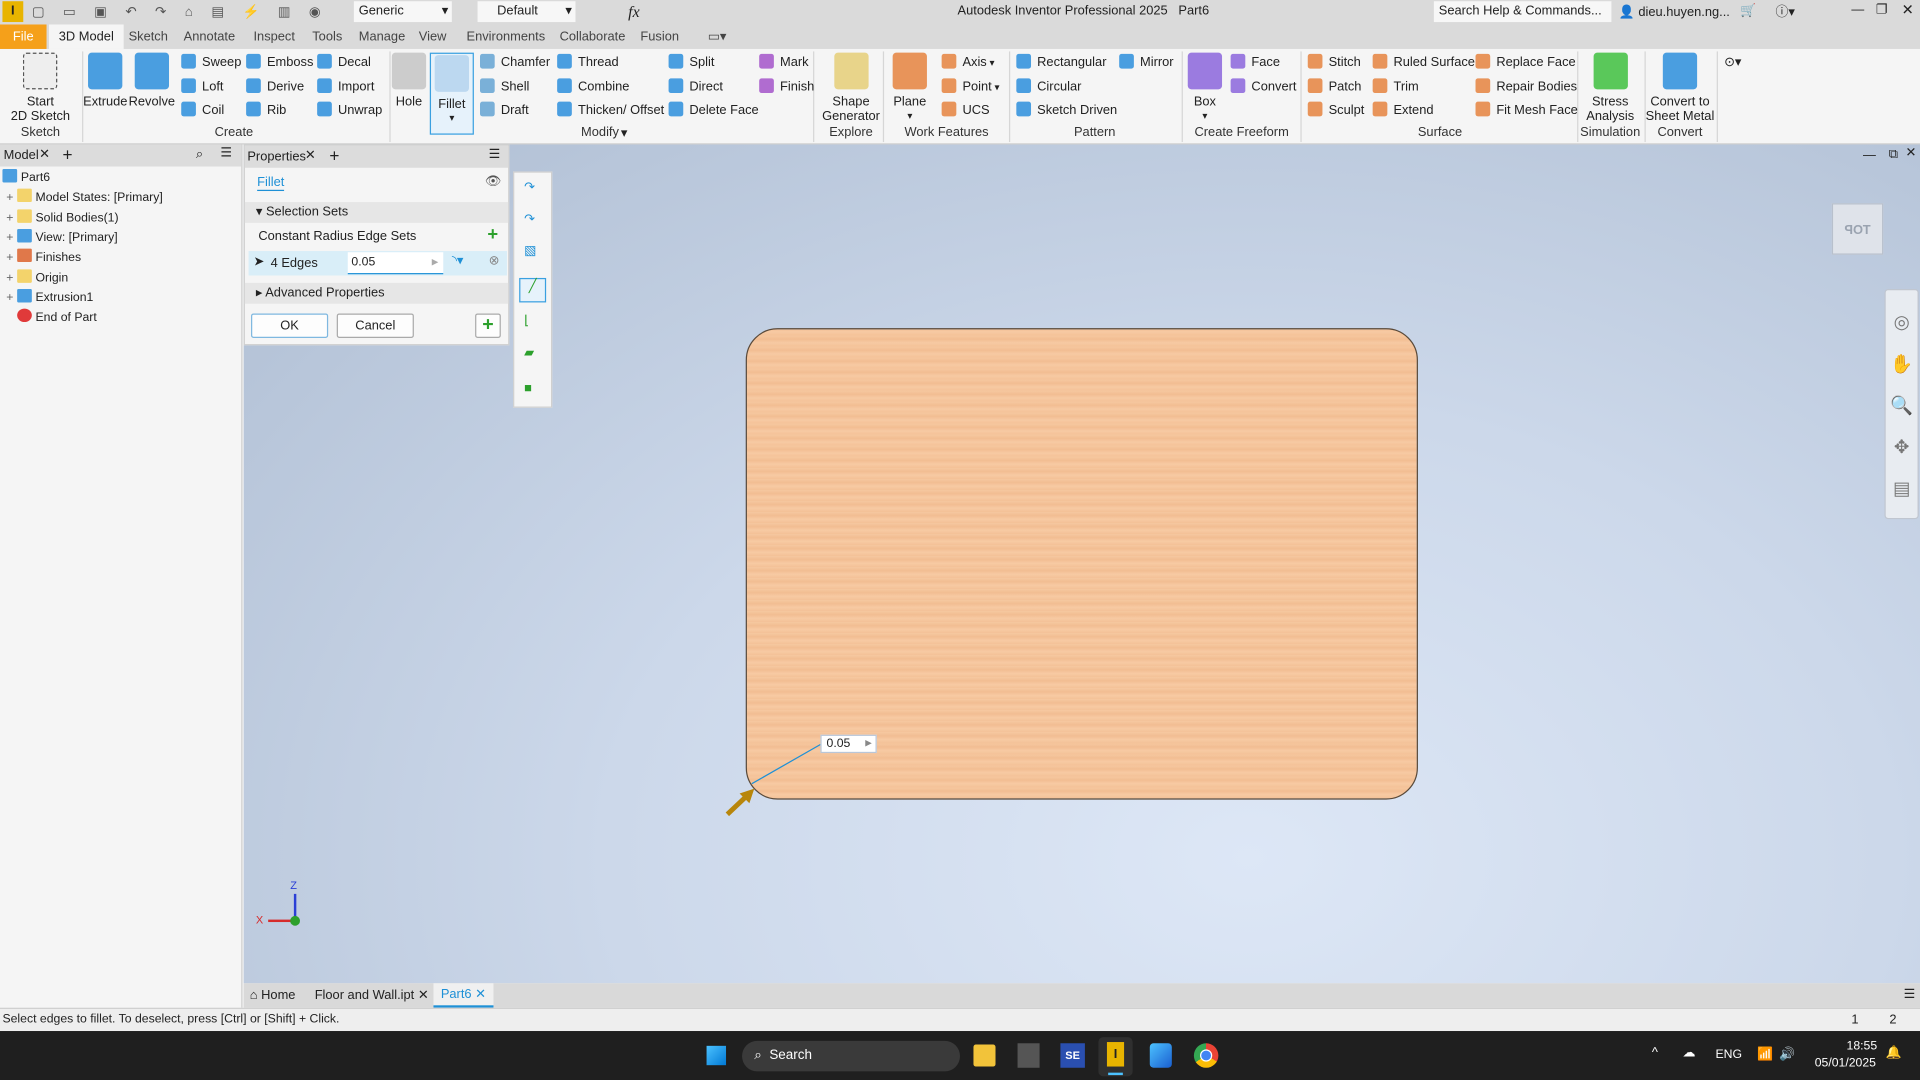 The image size is (1920, 1080). Describe the element at coordinates (488, 325) in the screenshot. I see `apply-add-button: +` at that location.